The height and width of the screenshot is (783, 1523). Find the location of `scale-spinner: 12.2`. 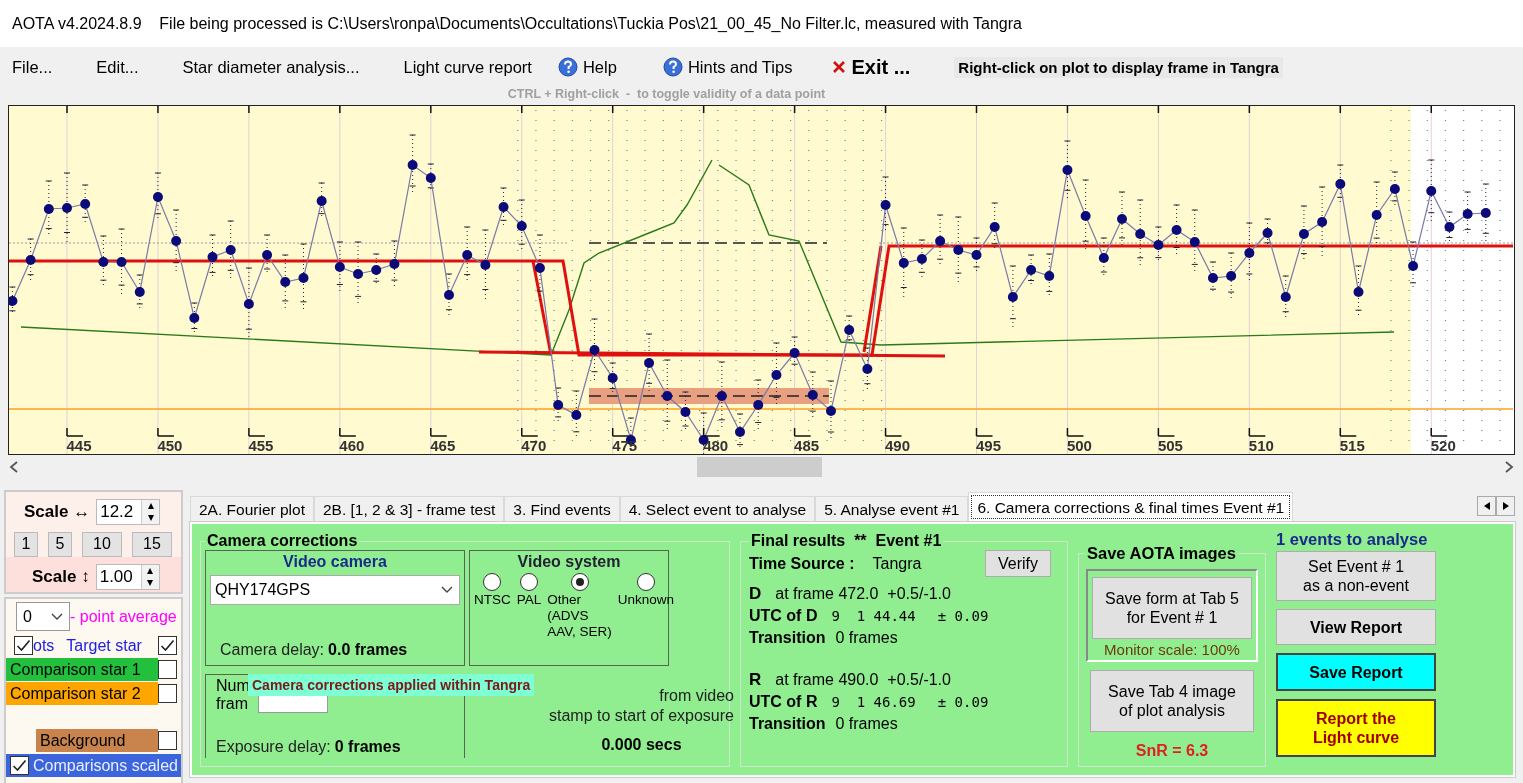

scale-spinner: 12.2 is located at coordinates (128, 512).